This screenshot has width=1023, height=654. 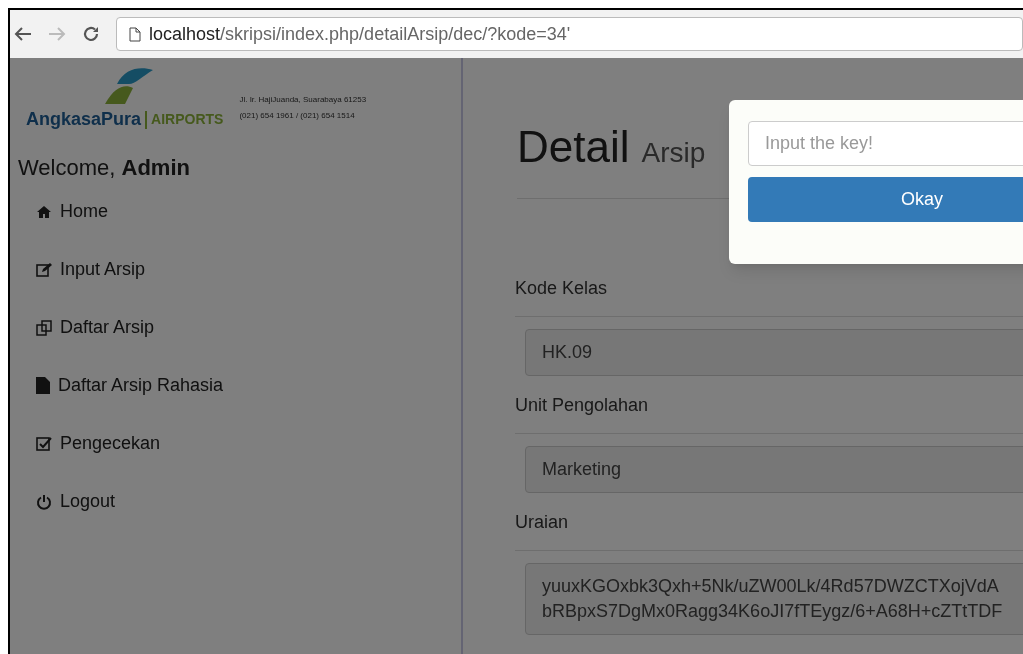 I want to click on sidebar-link: Home, so click(x=72, y=211).